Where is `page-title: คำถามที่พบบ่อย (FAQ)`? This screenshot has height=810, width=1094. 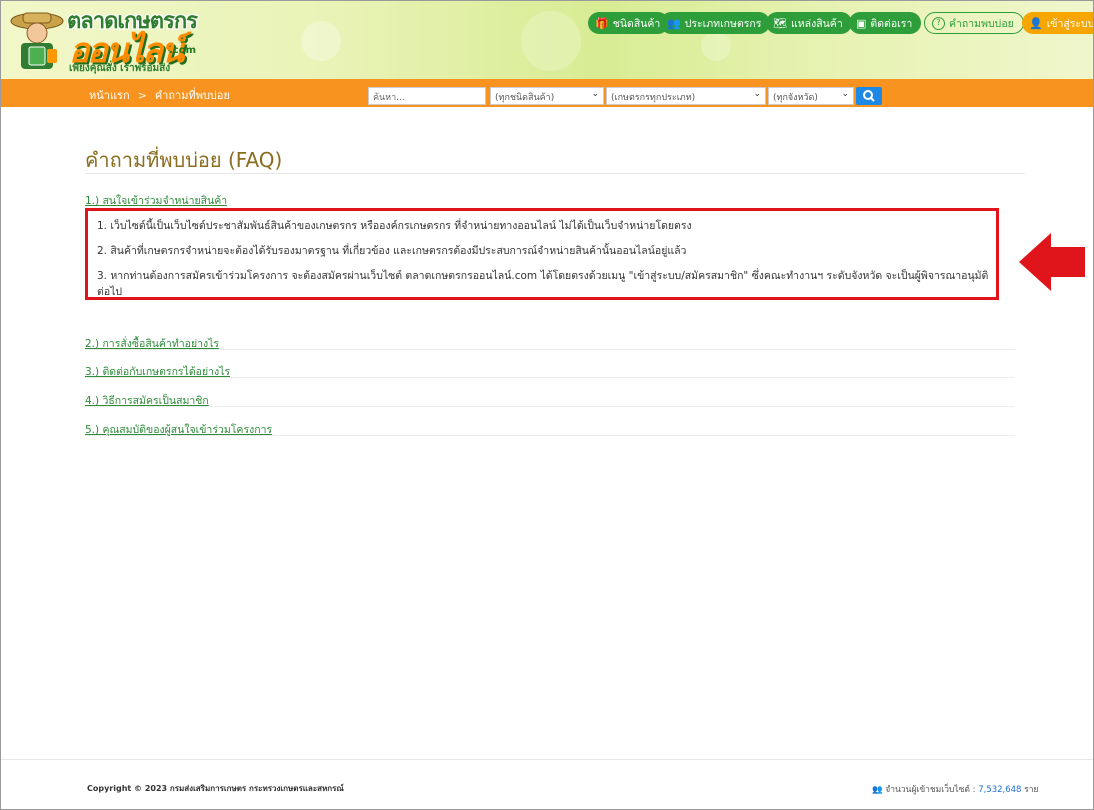 page-title: คำถามที่พบบ่อย (FAQ) is located at coordinates (184, 160).